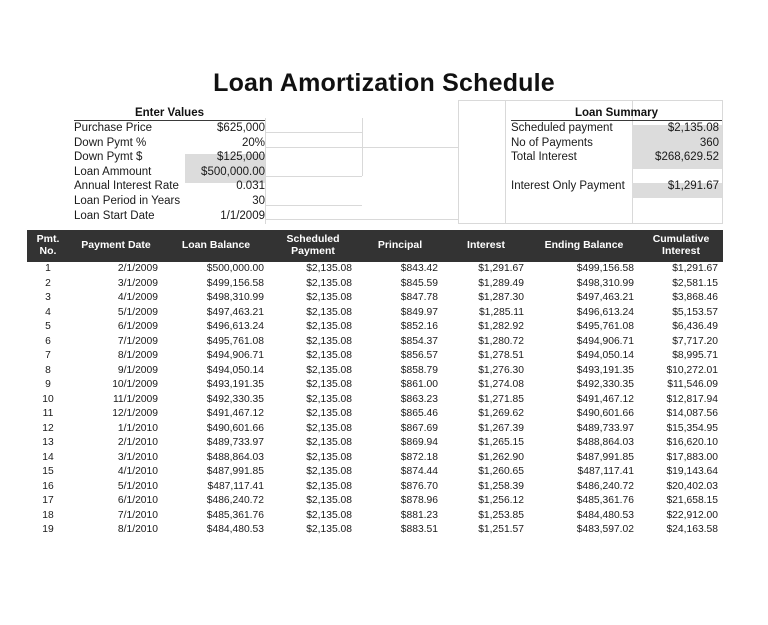 The height and width of the screenshot is (625, 768). Describe the element at coordinates (419, 471) in the screenshot. I see `table-cell: $874.44` at that location.